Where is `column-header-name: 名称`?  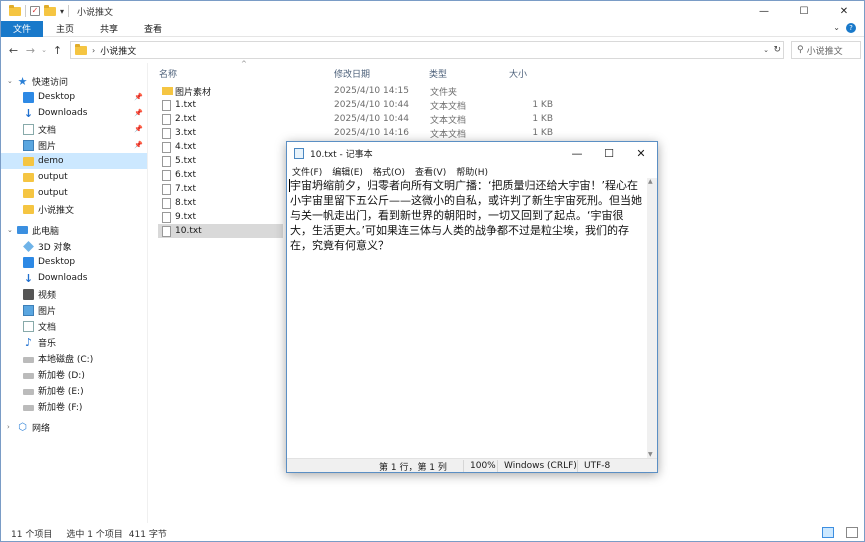 column-header-name: 名称 is located at coordinates (168, 73).